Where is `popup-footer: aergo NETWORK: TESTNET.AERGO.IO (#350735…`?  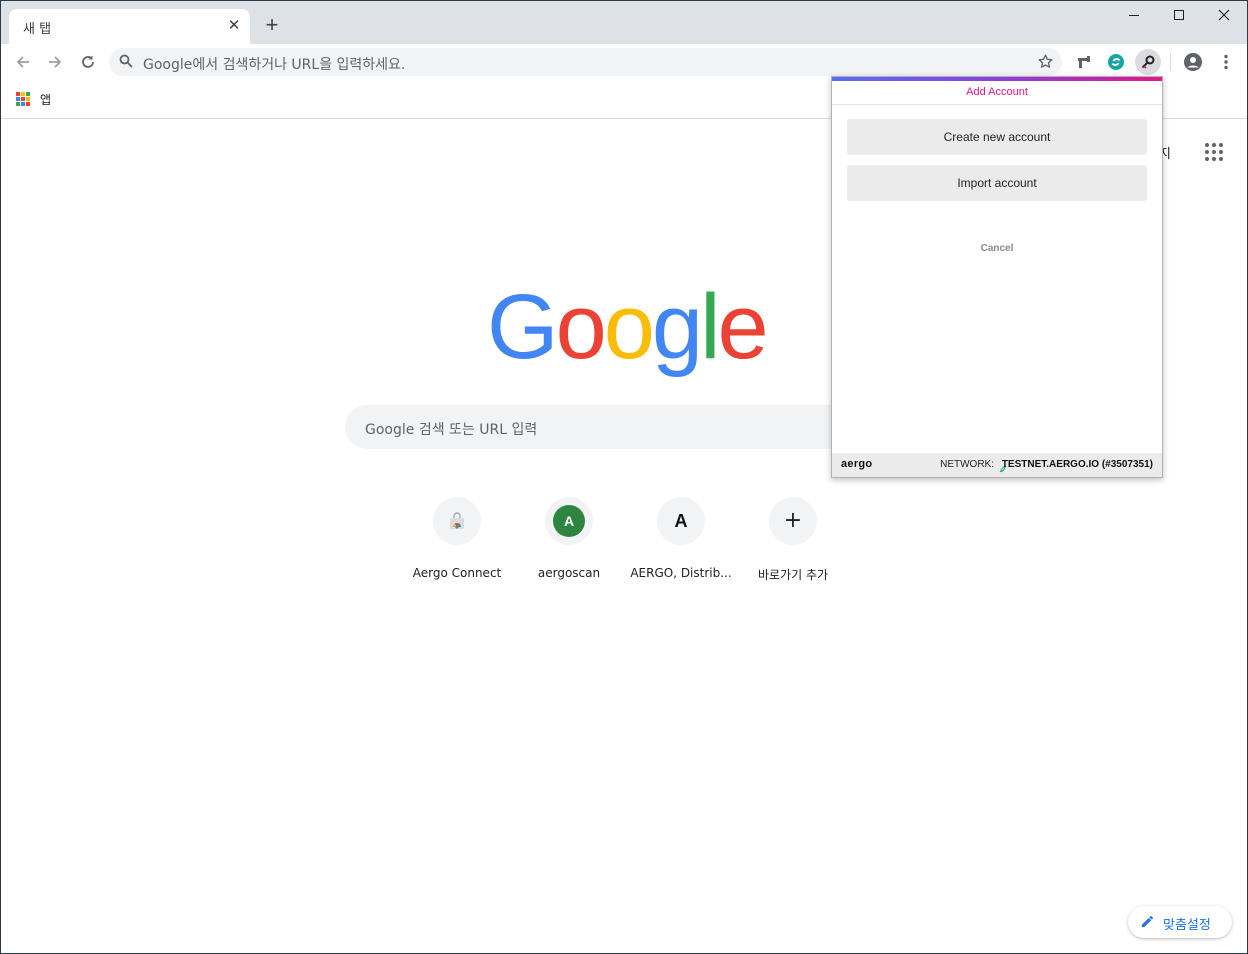 popup-footer: aergo NETWORK: TESTNET.AERGO.IO (#350735… is located at coordinates (997, 465).